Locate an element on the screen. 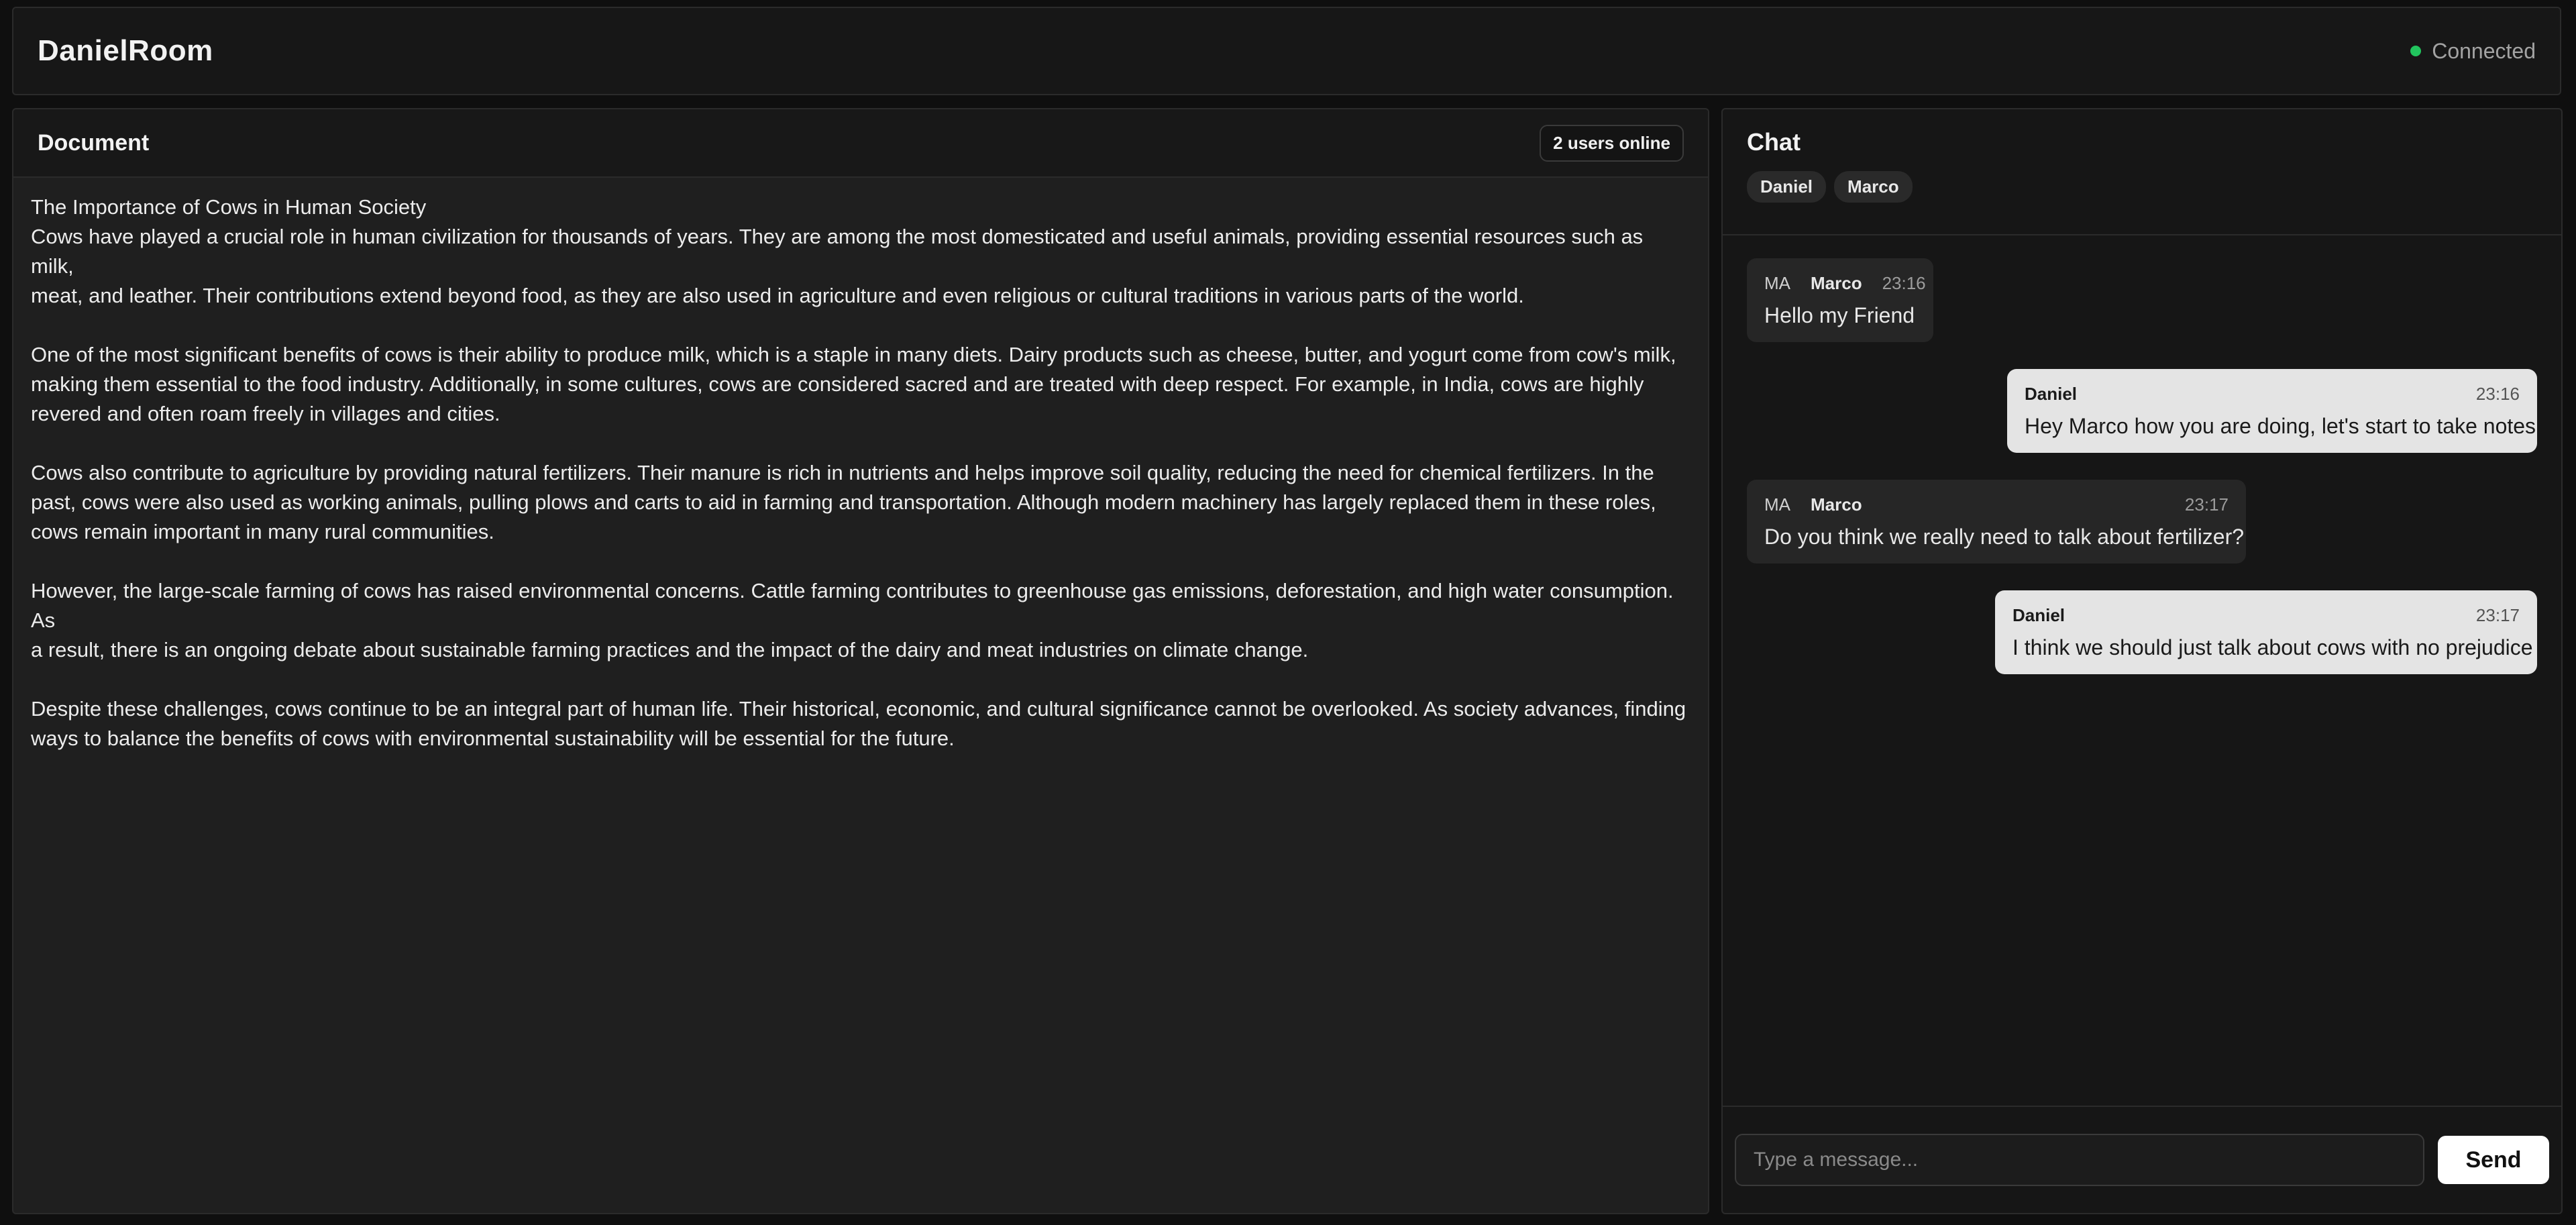 The image size is (2576, 1225). participant-list: Daniel Marco is located at coordinates (2142, 187).